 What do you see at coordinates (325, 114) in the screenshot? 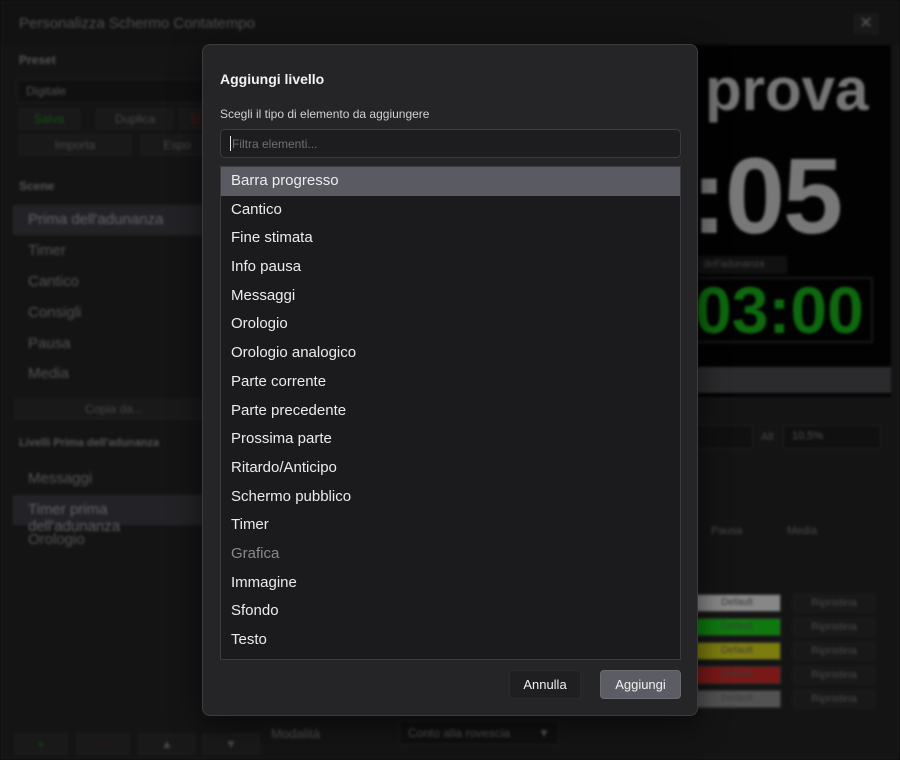
I see `dialog-subtitle: Scegli il tipo di elemento da aggiungere` at bounding box center [325, 114].